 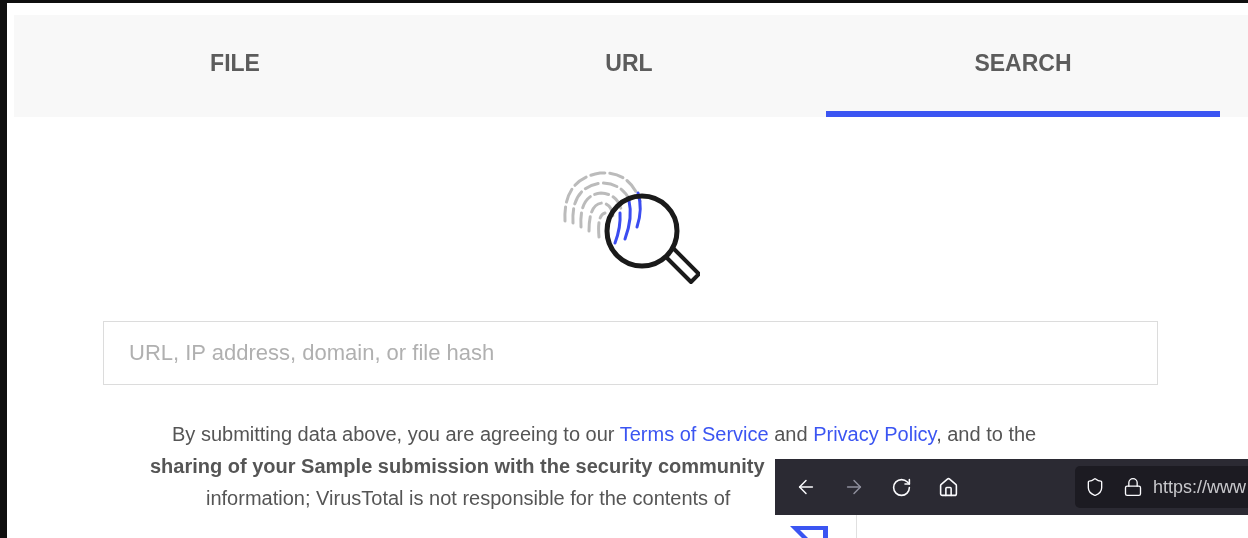 What do you see at coordinates (809, 532) in the screenshot?
I see `logo-icon` at bounding box center [809, 532].